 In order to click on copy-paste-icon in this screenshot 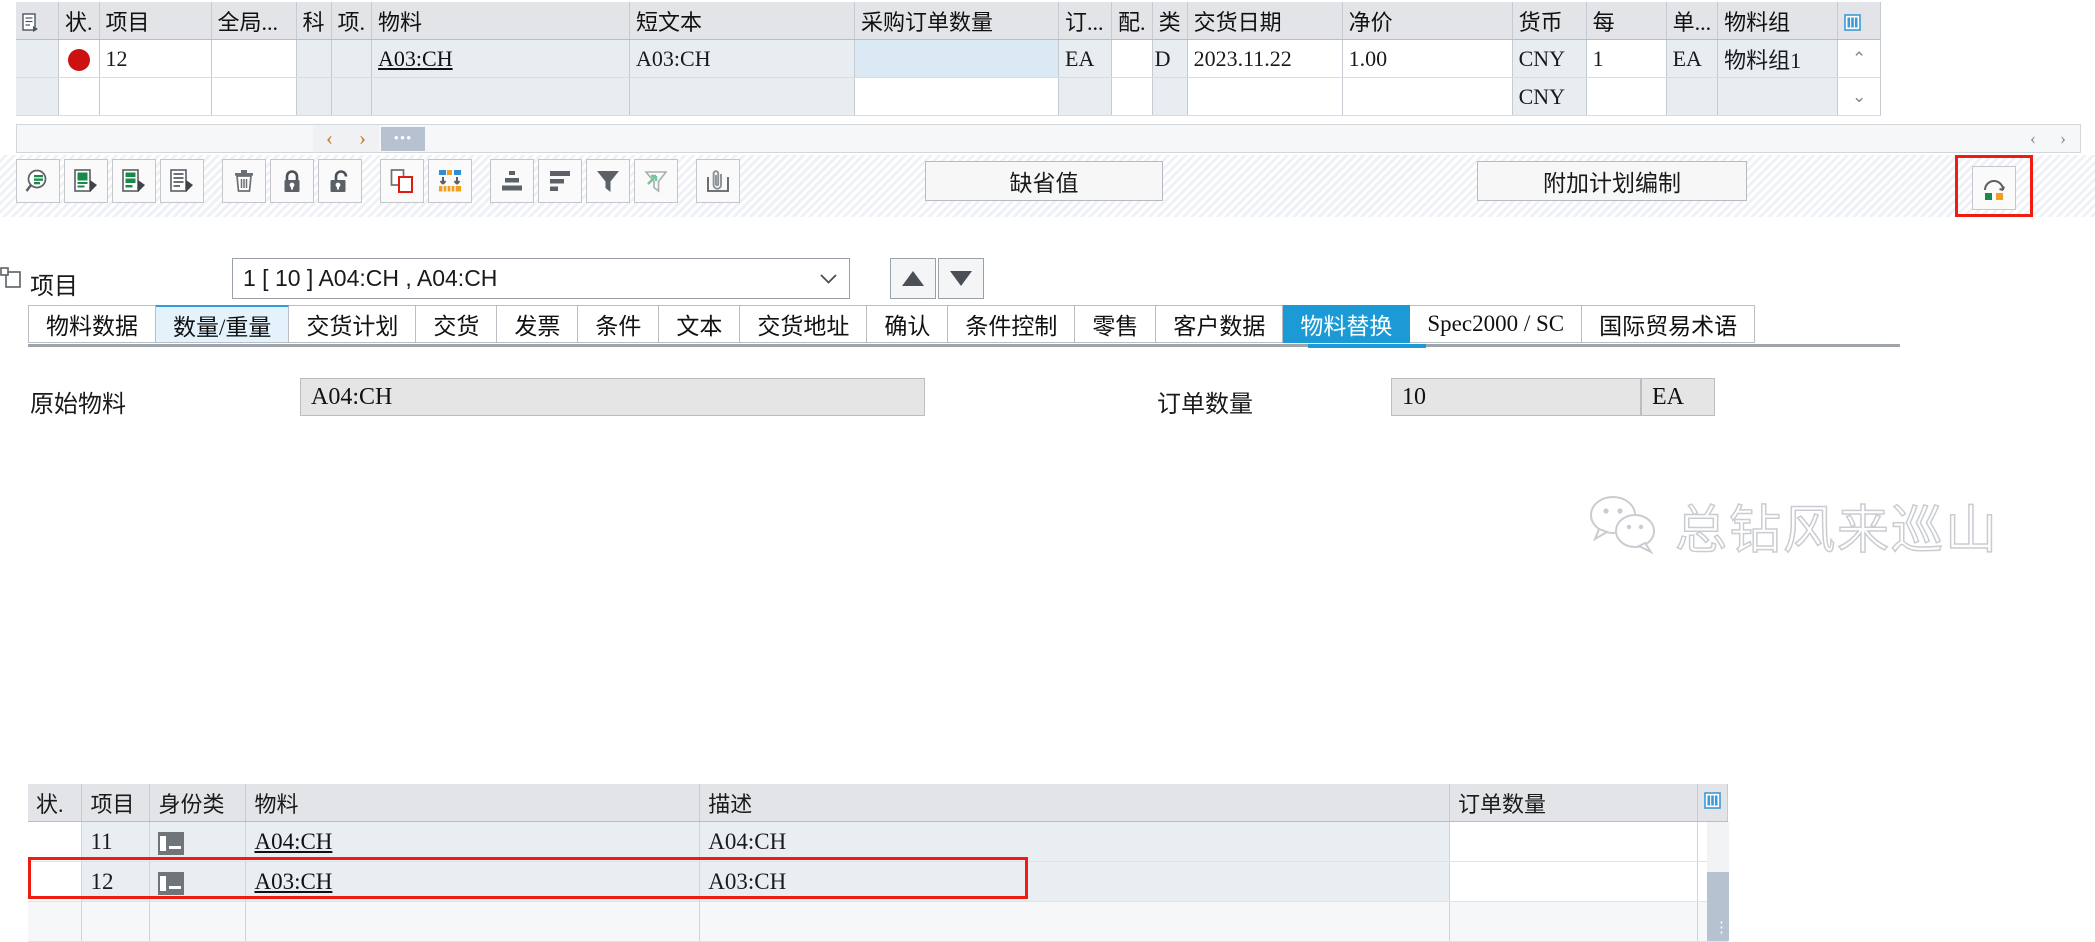, I will do `click(402, 181)`.